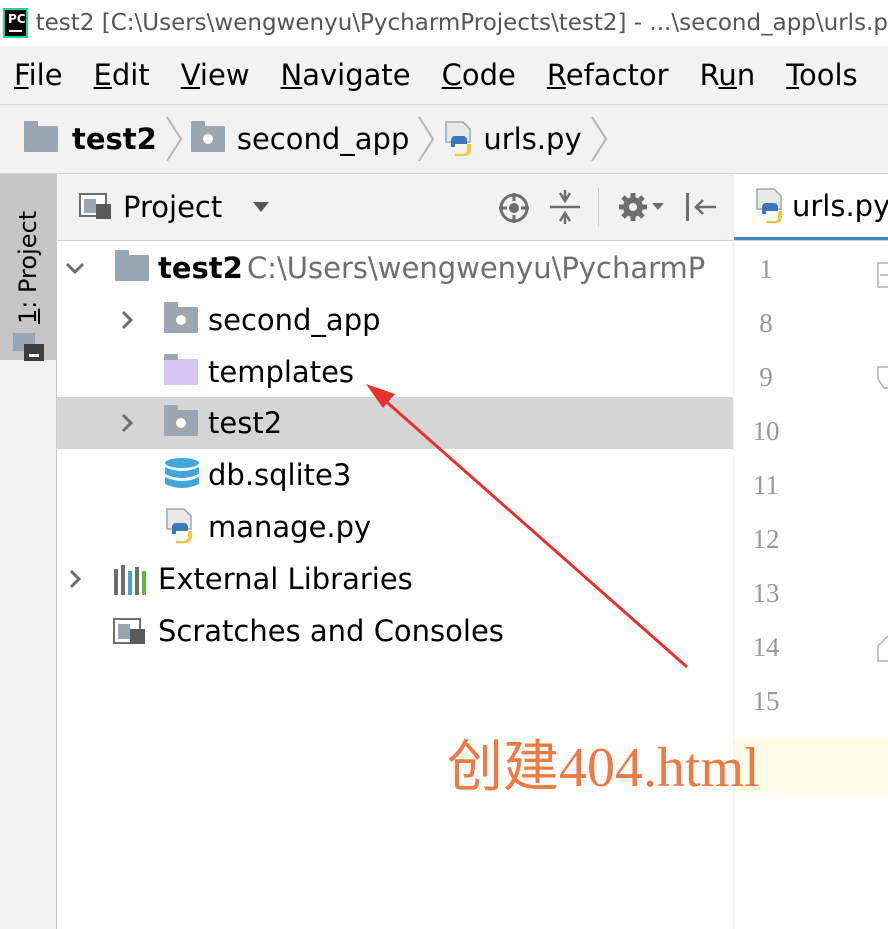 The height and width of the screenshot is (929, 888). I want to click on editor-tab-bar: urls.py, so click(811, 207).